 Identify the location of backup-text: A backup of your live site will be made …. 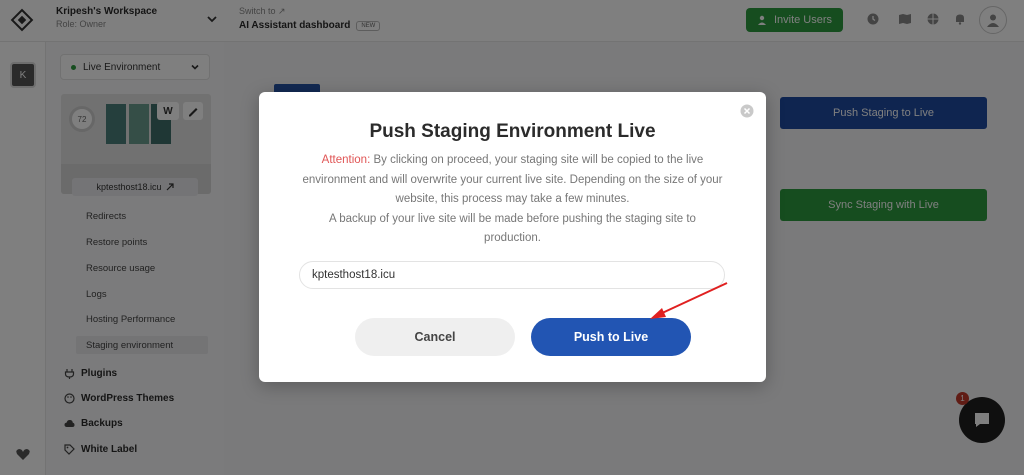
(512, 228).